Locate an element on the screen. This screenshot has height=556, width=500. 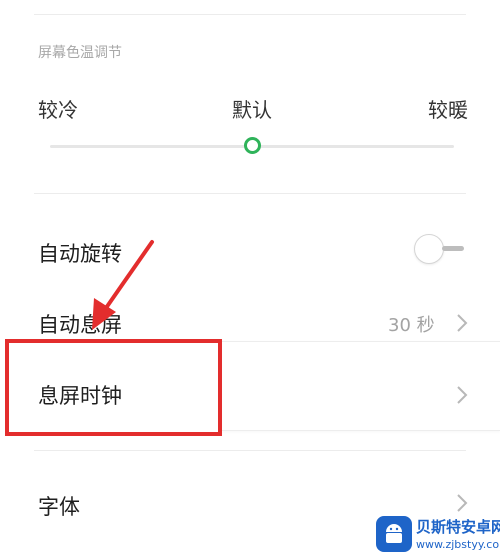
temp-label-warm: 较暖 is located at coordinates (448, 110).